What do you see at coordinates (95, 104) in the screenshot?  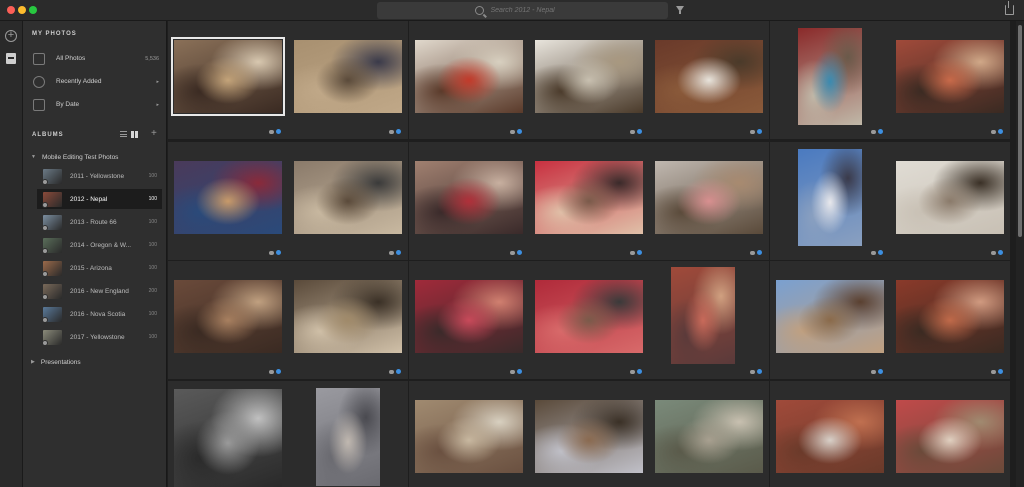 I see `nav-by-date: By Date ▸` at bounding box center [95, 104].